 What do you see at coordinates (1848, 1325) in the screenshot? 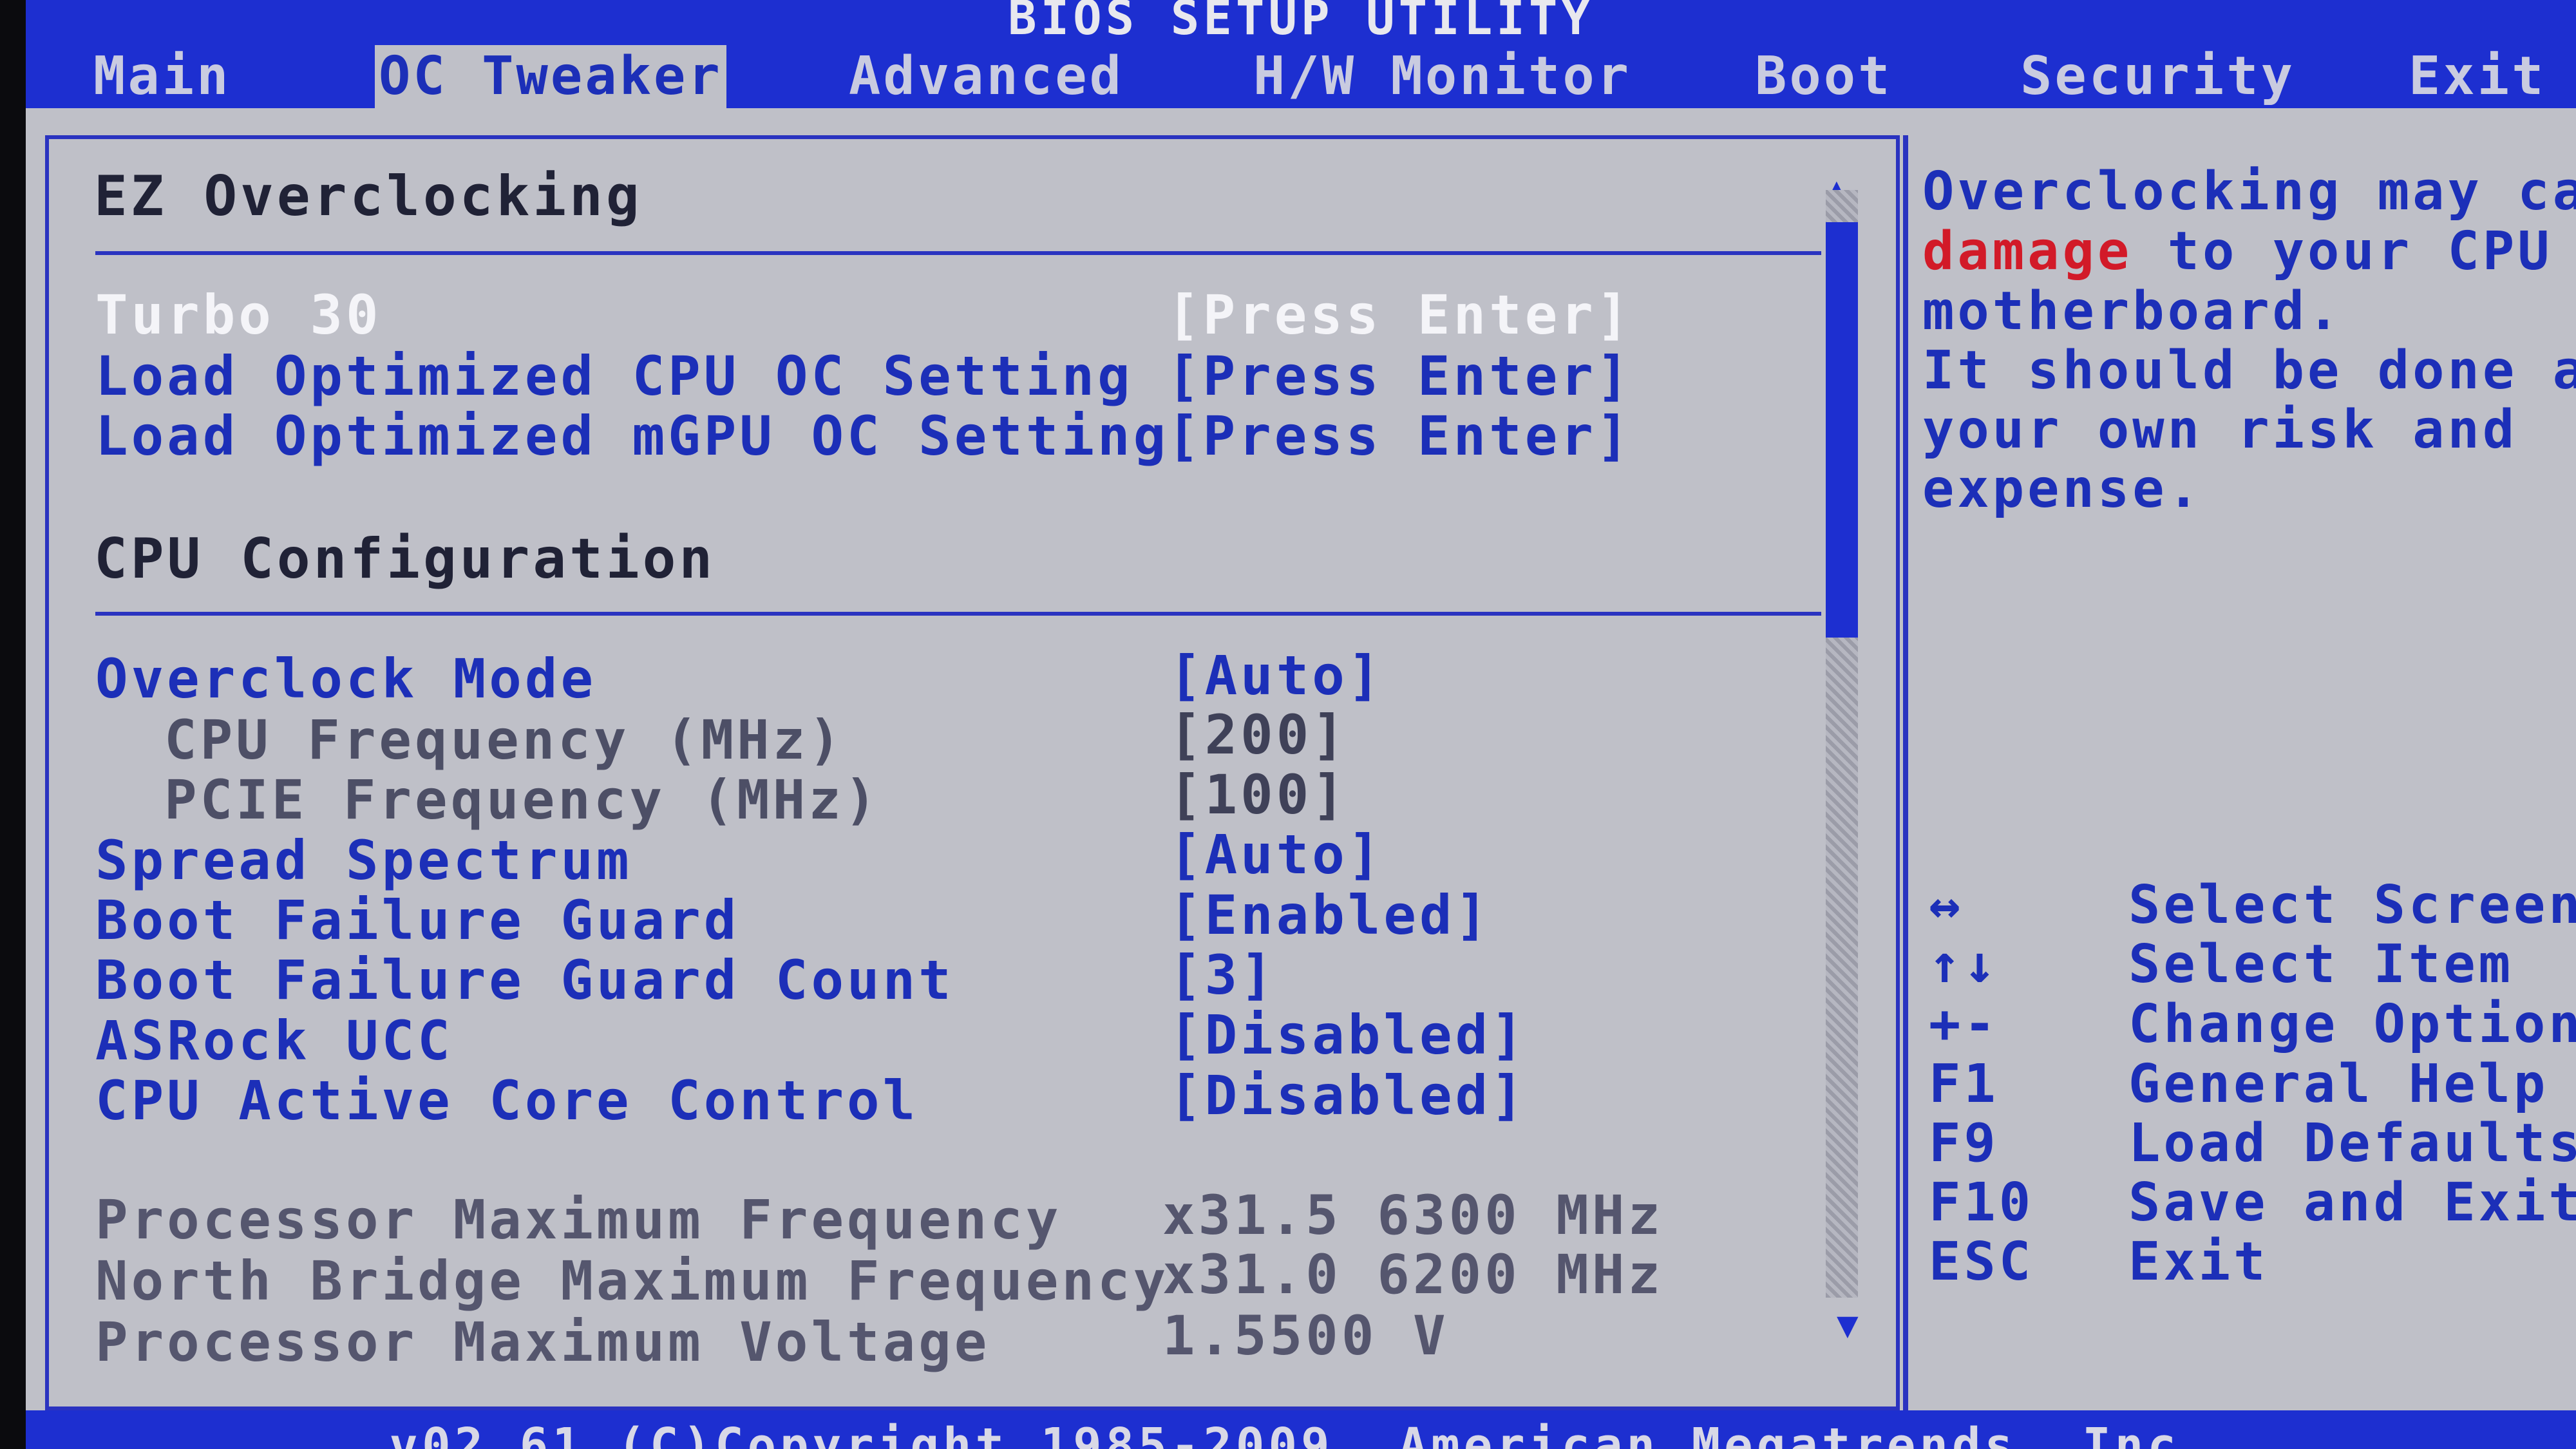
I see `scroll-down-arrow-icon: ▼` at bounding box center [1848, 1325].